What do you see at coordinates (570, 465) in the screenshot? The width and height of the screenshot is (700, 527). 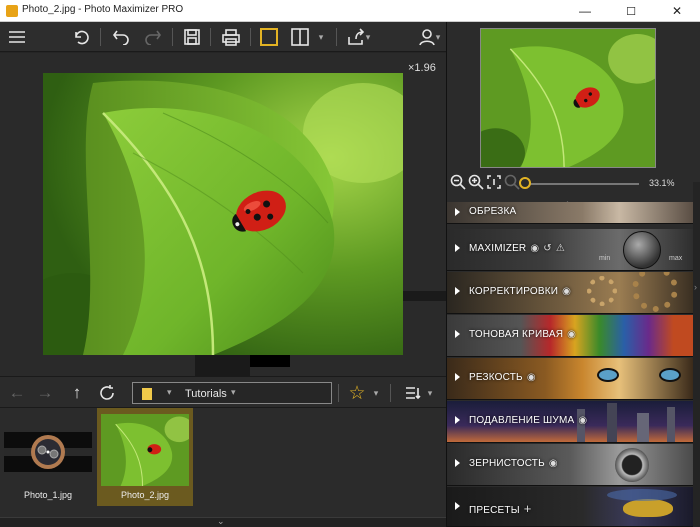 I see `panel-grain: ЗЕРНИСТОСТЬ ◉` at bounding box center [570, 465].